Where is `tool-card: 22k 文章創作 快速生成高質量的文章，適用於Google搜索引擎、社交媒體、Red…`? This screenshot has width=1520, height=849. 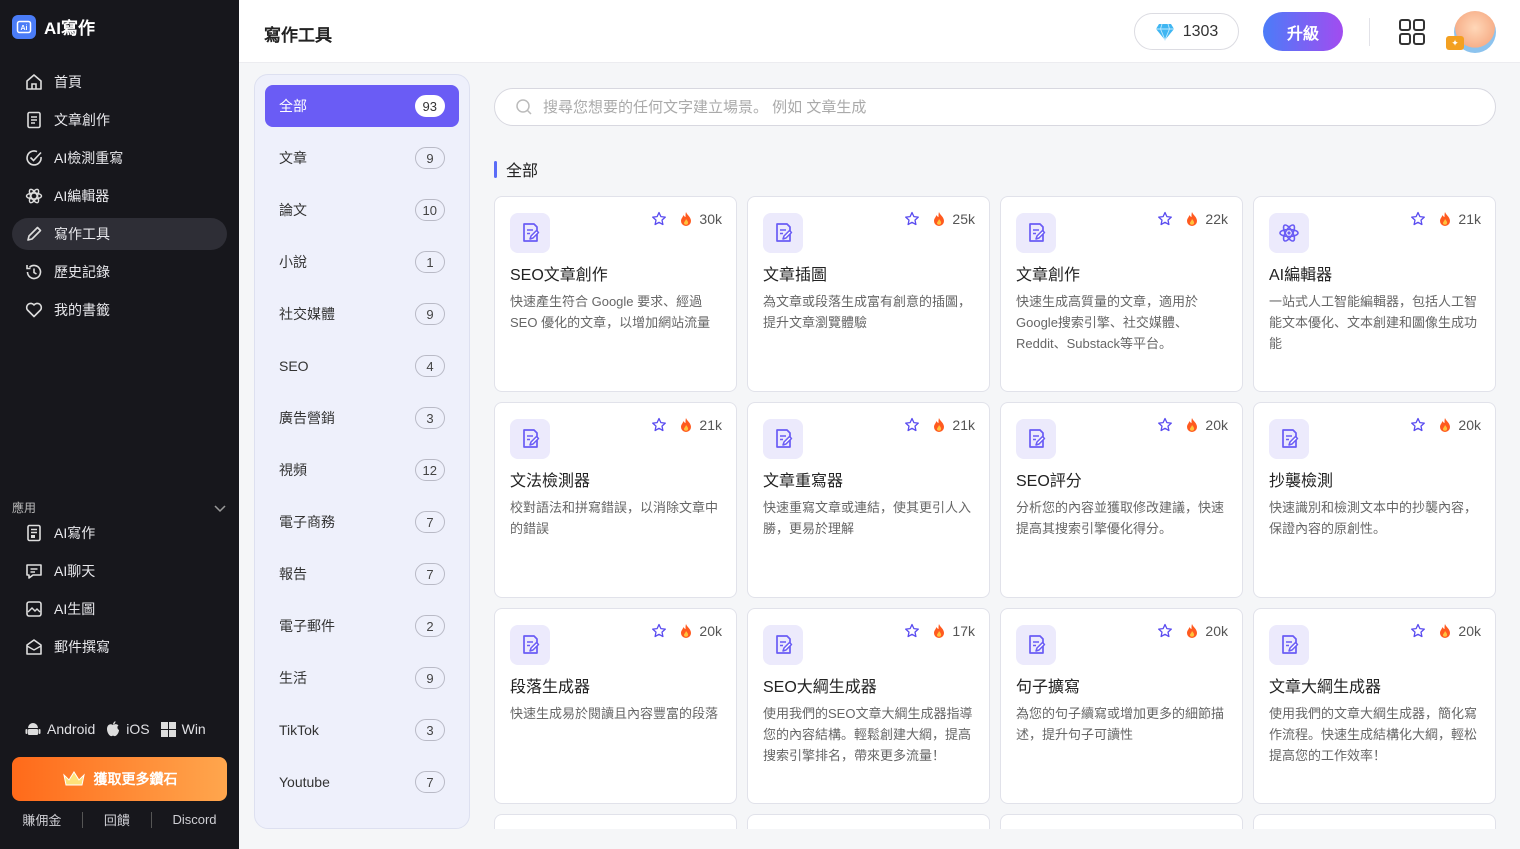
tool-card: 22k 文章創作 快速生成高質量的文章，適用於Google搜索引擎、社交媒體、Red… is located at coordinates (1121, 294).